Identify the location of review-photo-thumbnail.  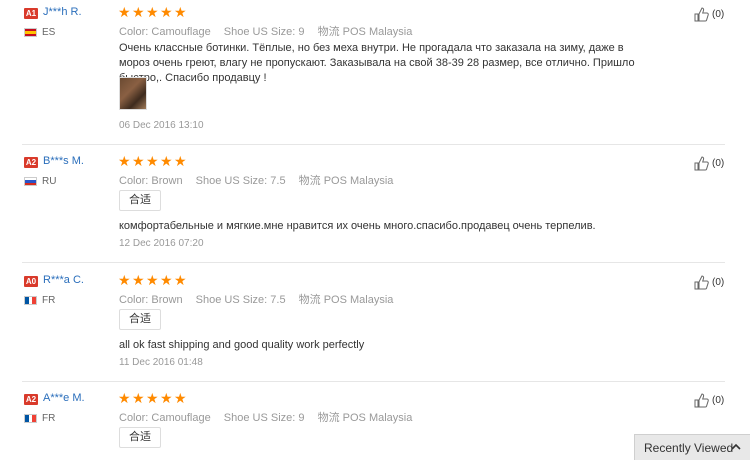
(133, 93).